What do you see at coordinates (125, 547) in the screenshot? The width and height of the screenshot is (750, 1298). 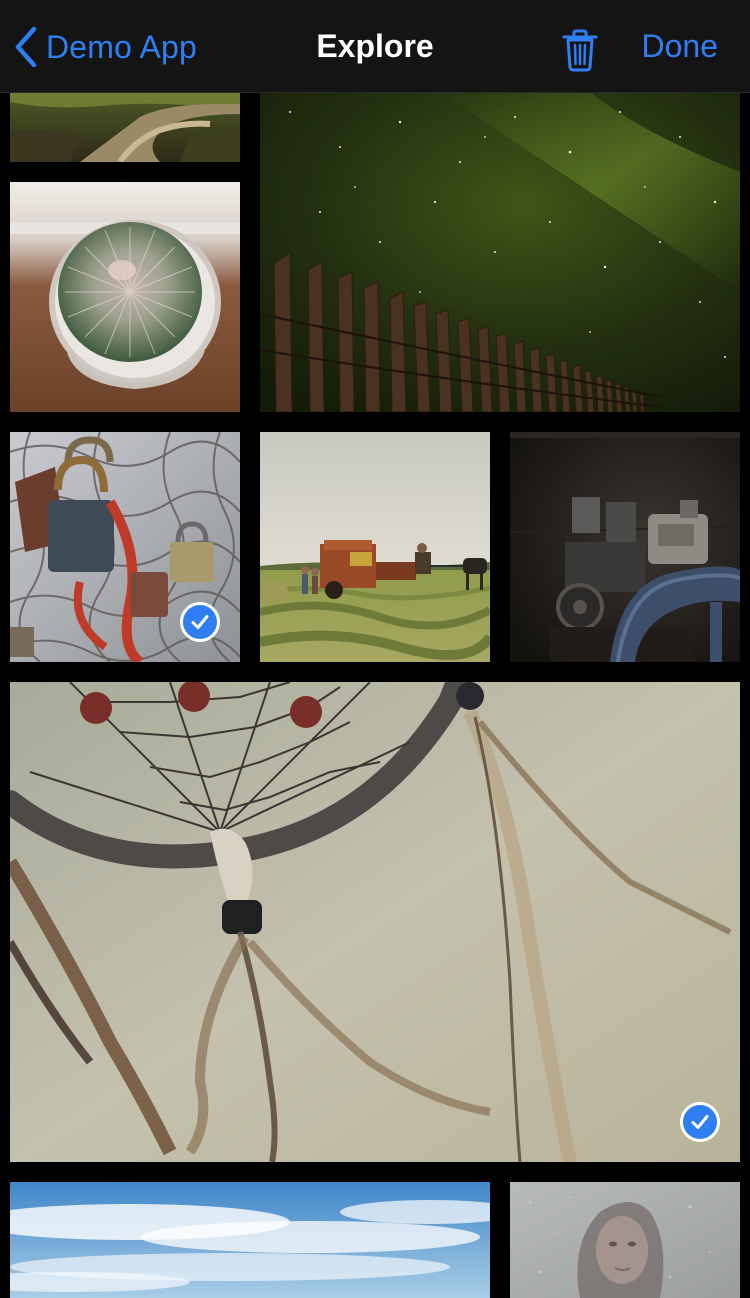 I see `photo-tile-padlocks` at bounding box center [125, 547].